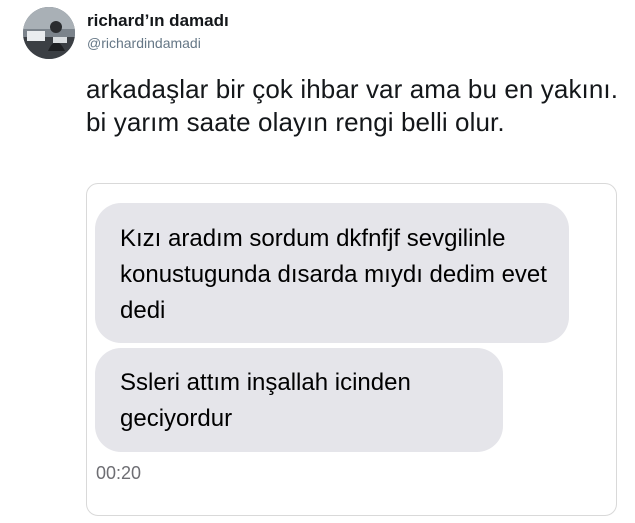  I want to click on avatar-photo-icon, so click(49, 33).